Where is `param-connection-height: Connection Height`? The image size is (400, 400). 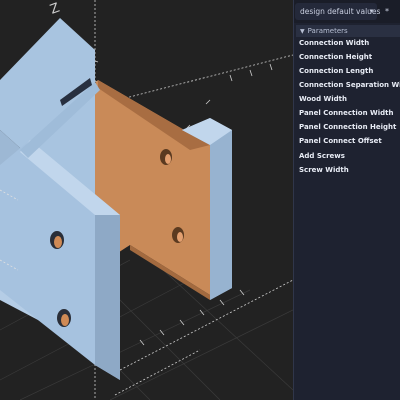
param-connection-height: Connection Height is located at coordinates (335, 57).